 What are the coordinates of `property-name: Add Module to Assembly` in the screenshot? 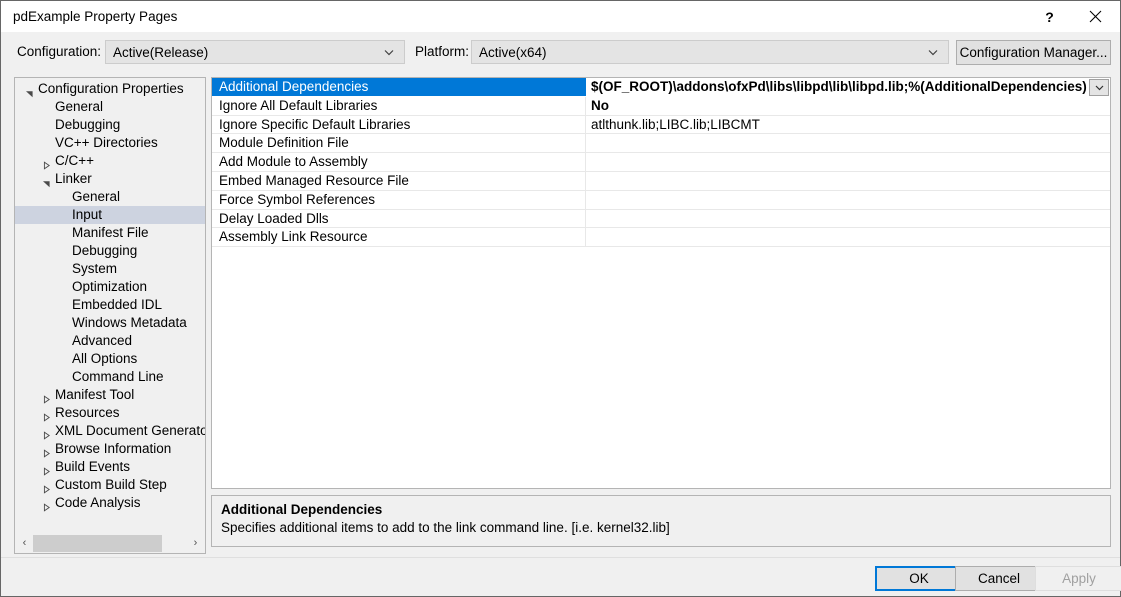 It's located at (399, 162).